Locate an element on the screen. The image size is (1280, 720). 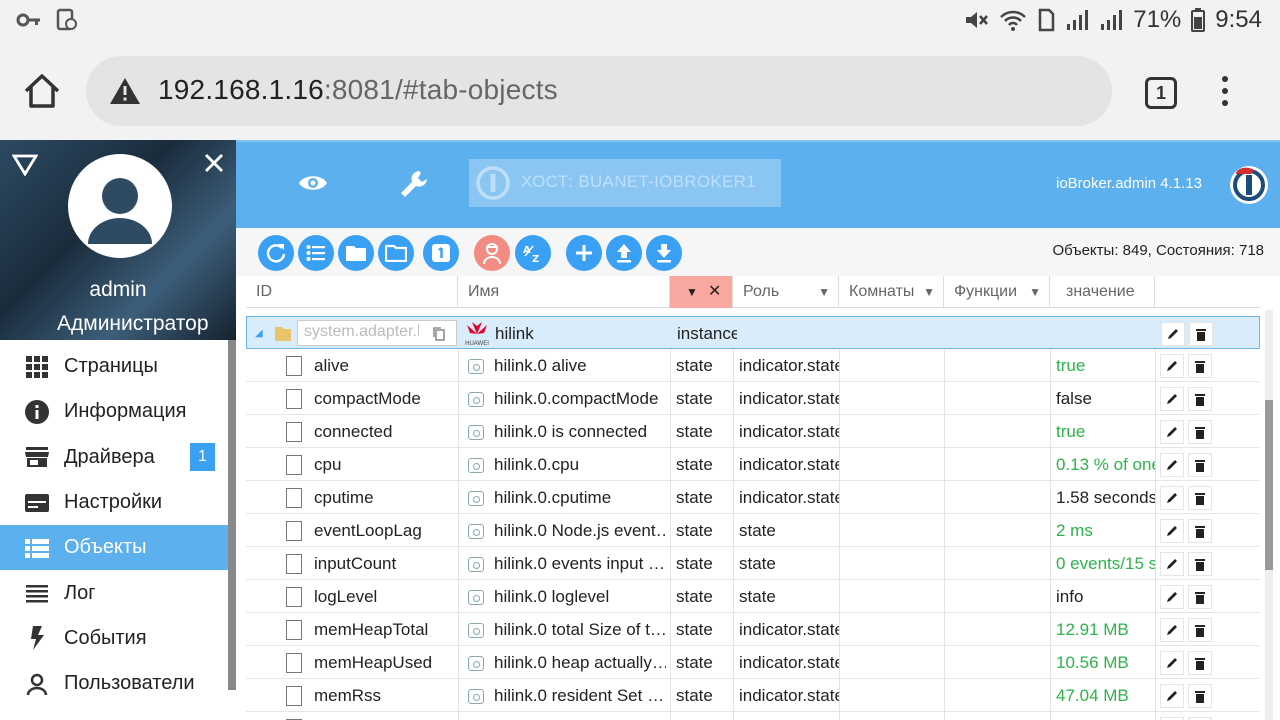
column-role: Роль ▼ is located at coordinates (786, 292).